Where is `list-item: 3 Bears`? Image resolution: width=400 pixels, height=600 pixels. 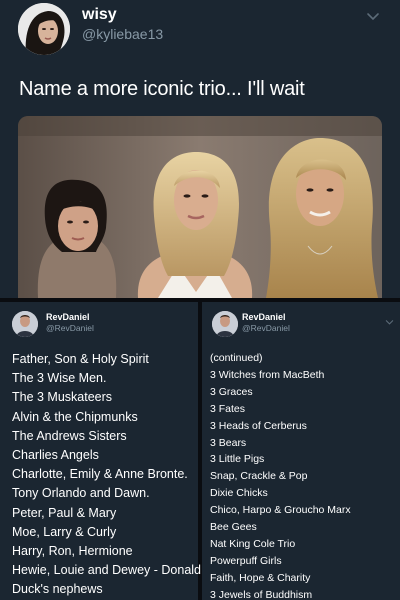
list-item: 3 Bears is located at coordinates (228, 442).